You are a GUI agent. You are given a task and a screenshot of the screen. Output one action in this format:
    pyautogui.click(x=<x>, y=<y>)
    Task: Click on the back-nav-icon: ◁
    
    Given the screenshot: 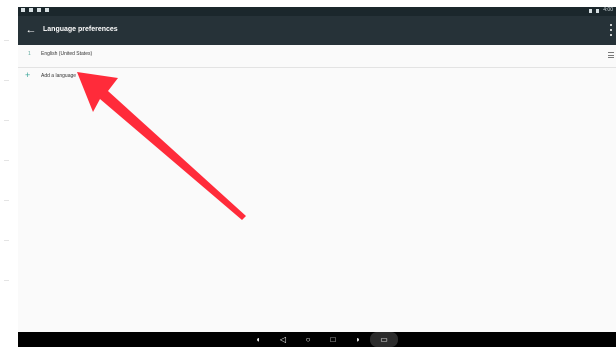 What is the action you would take?
    pyautogui.click(x=283, y=339)
    